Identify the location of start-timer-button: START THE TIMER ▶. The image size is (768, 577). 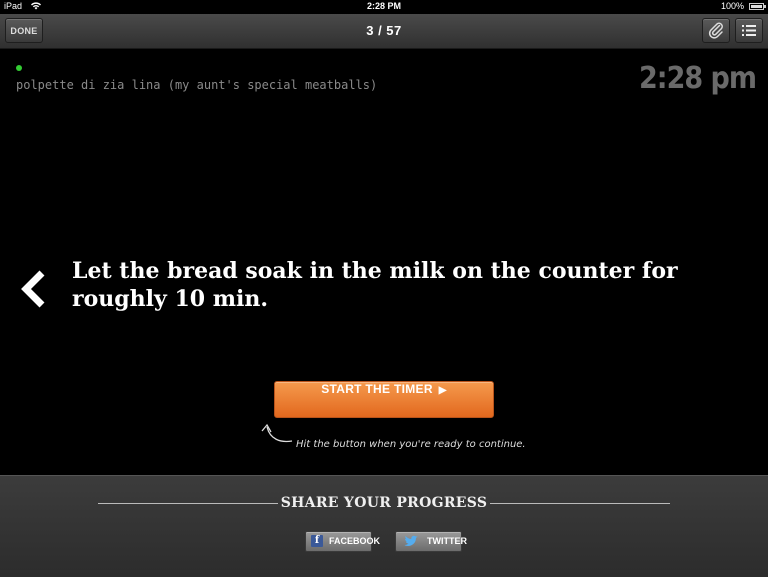
(384, 399).